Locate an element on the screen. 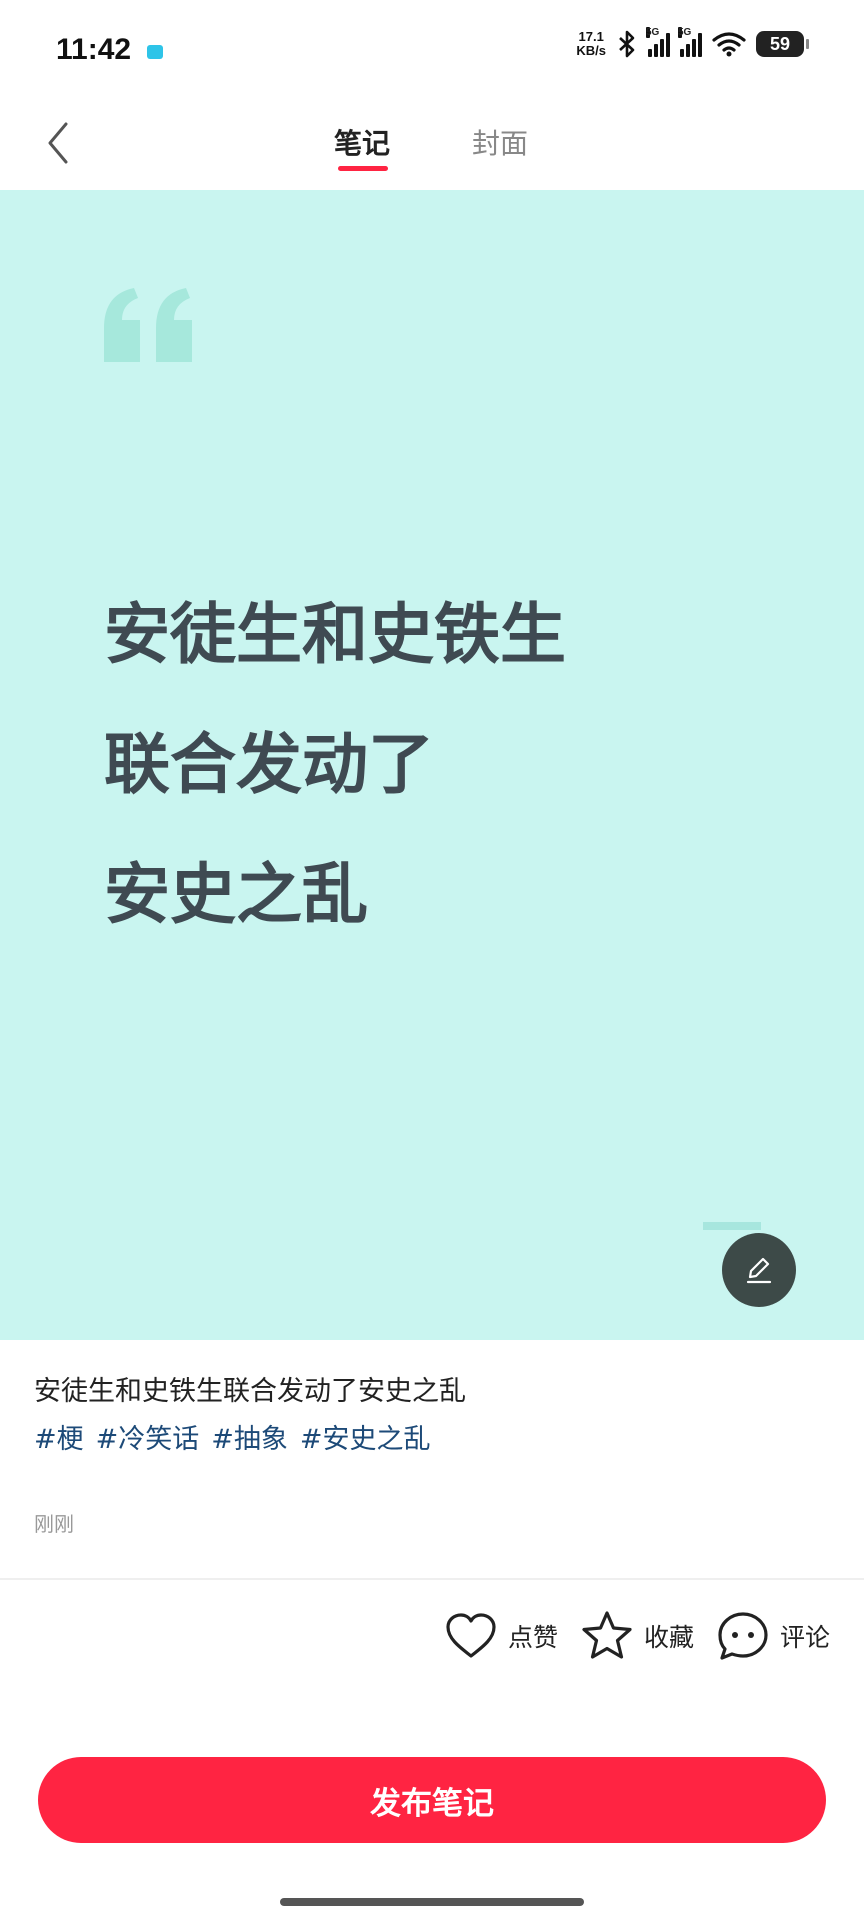  favorite-button: 收藏 is located at coordinates (637, 1636).